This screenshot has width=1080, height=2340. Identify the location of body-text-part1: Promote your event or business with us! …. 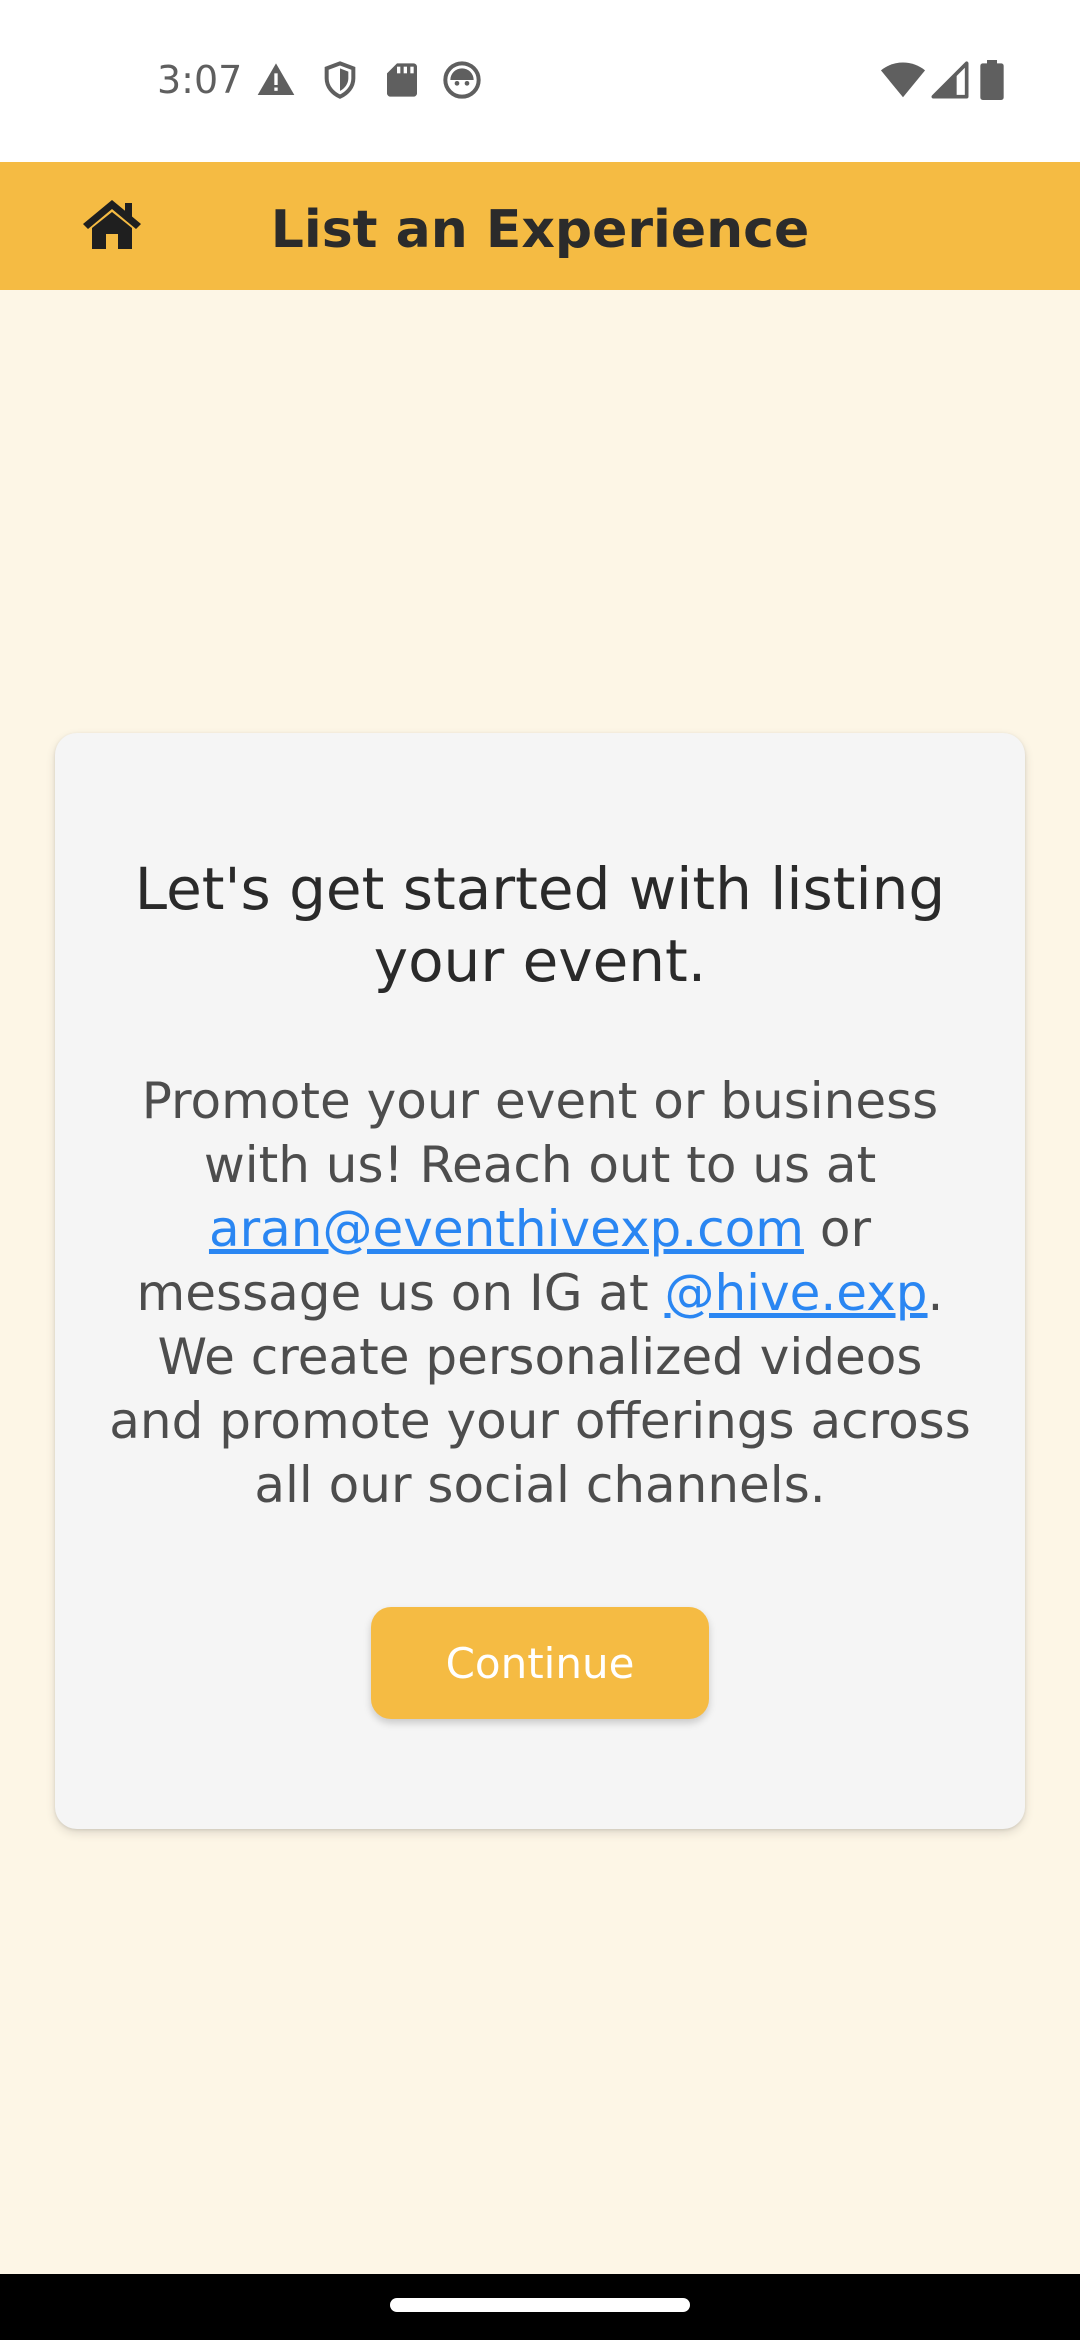
(540, 1133).